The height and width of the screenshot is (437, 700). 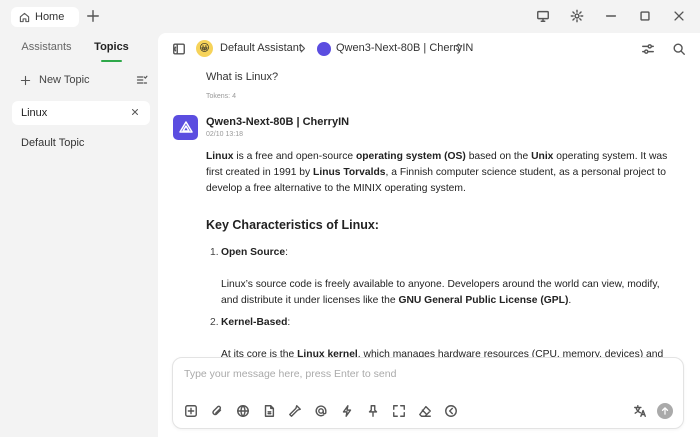 I want to click on sidebar-tabs: Assistants Topics, so click(x=79, y=51).